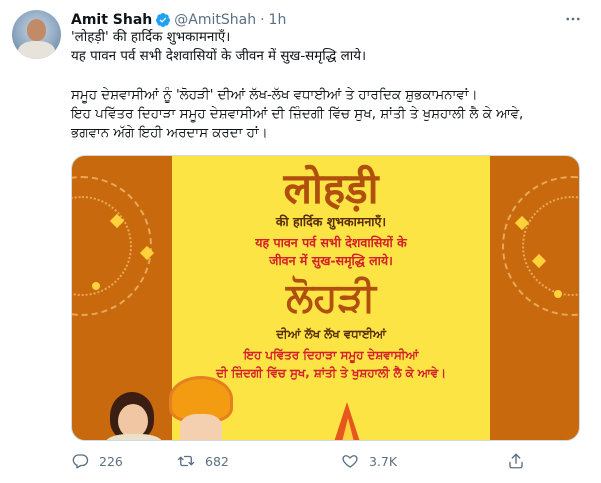  What do you see at coordinates (134, 437) in the screenshot?
I see `girl-dress` at bounding box center [134, 437].